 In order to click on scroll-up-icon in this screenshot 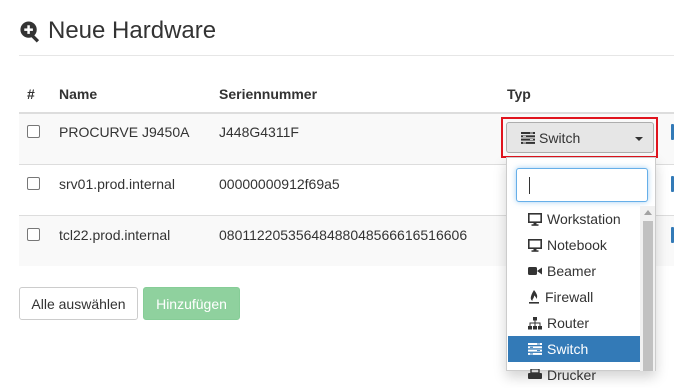, I will do `click(648, 212)`.